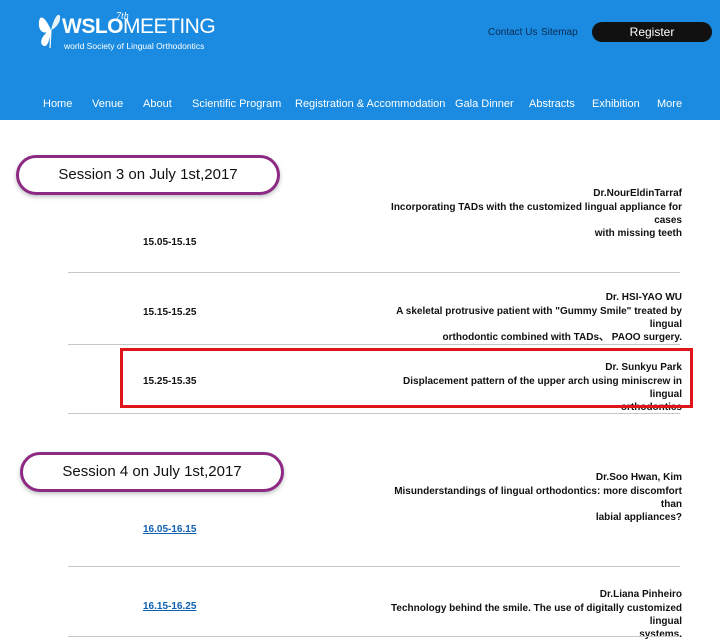 This screenshot has height=643, width=720. I want to click on speaker-name: Dr.NourEldinTarraf, so click(637, 193).